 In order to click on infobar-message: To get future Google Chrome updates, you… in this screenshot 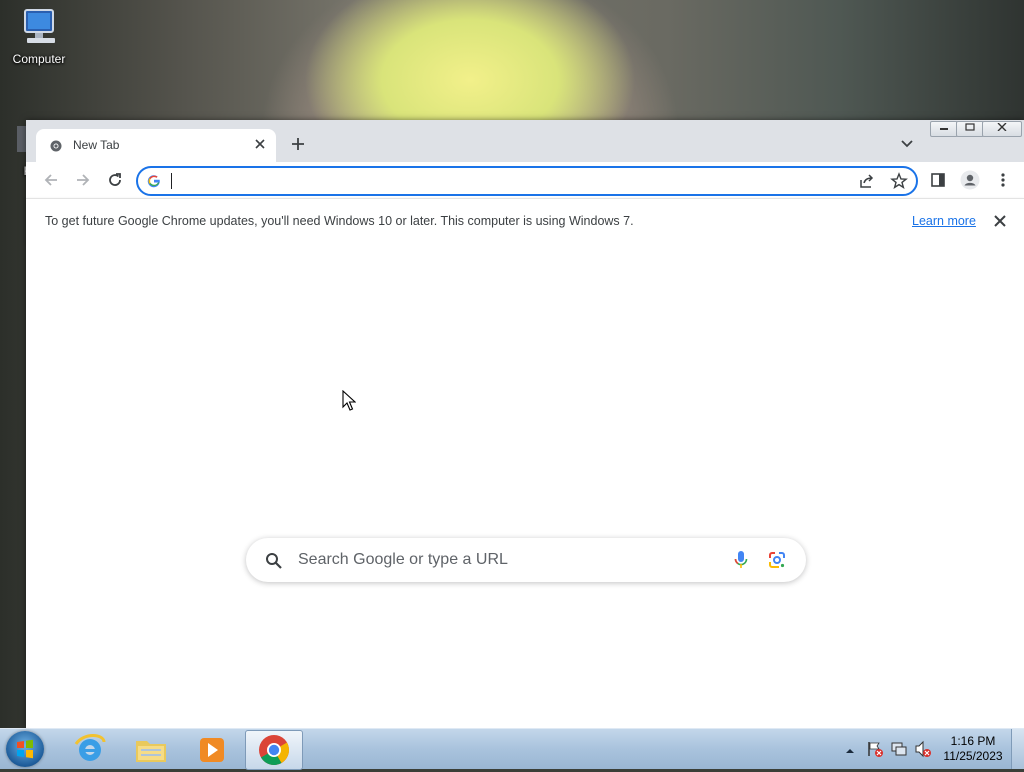, I will do `click(339, 221)`.